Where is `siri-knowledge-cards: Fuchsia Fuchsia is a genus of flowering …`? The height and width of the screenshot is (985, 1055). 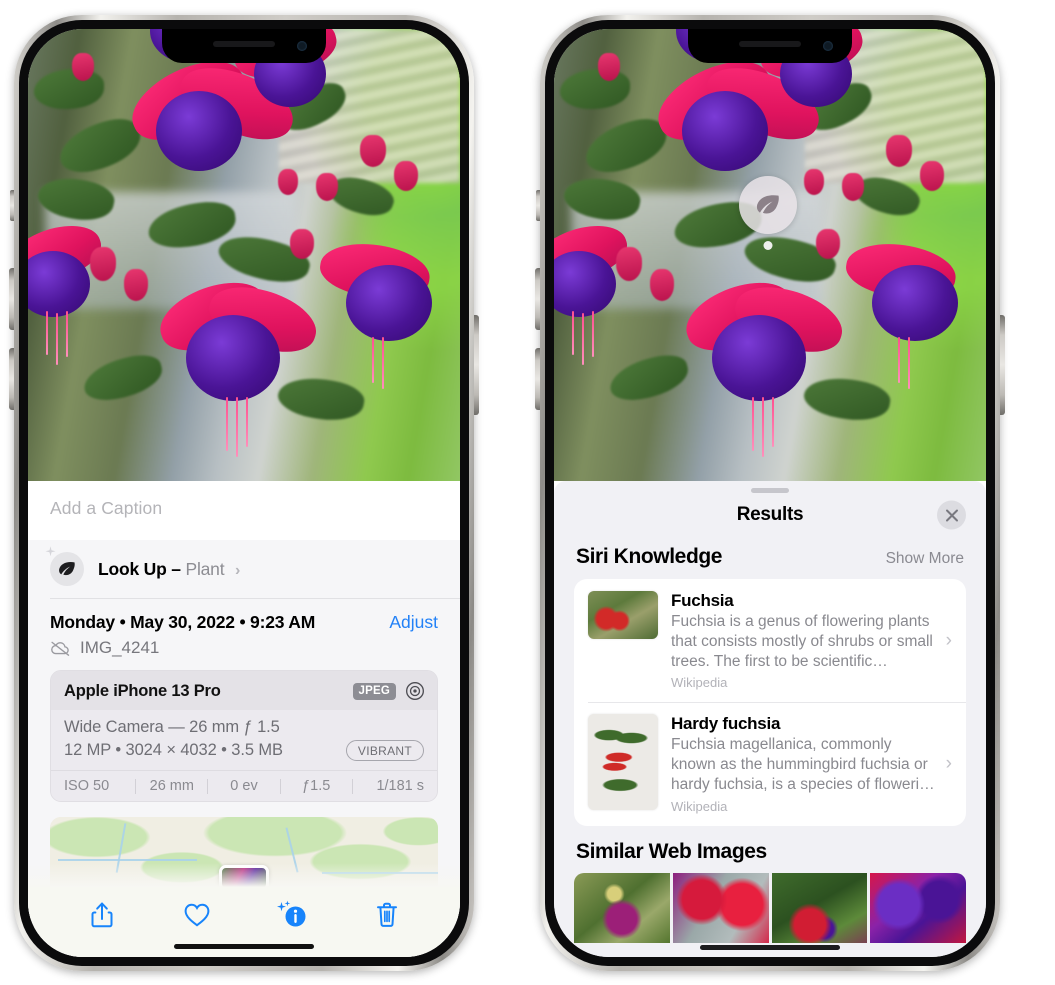
siri-knowledge-cards: Fuchsia Fuchsia is a genus of flowering … is located at coordinates (770, 702).